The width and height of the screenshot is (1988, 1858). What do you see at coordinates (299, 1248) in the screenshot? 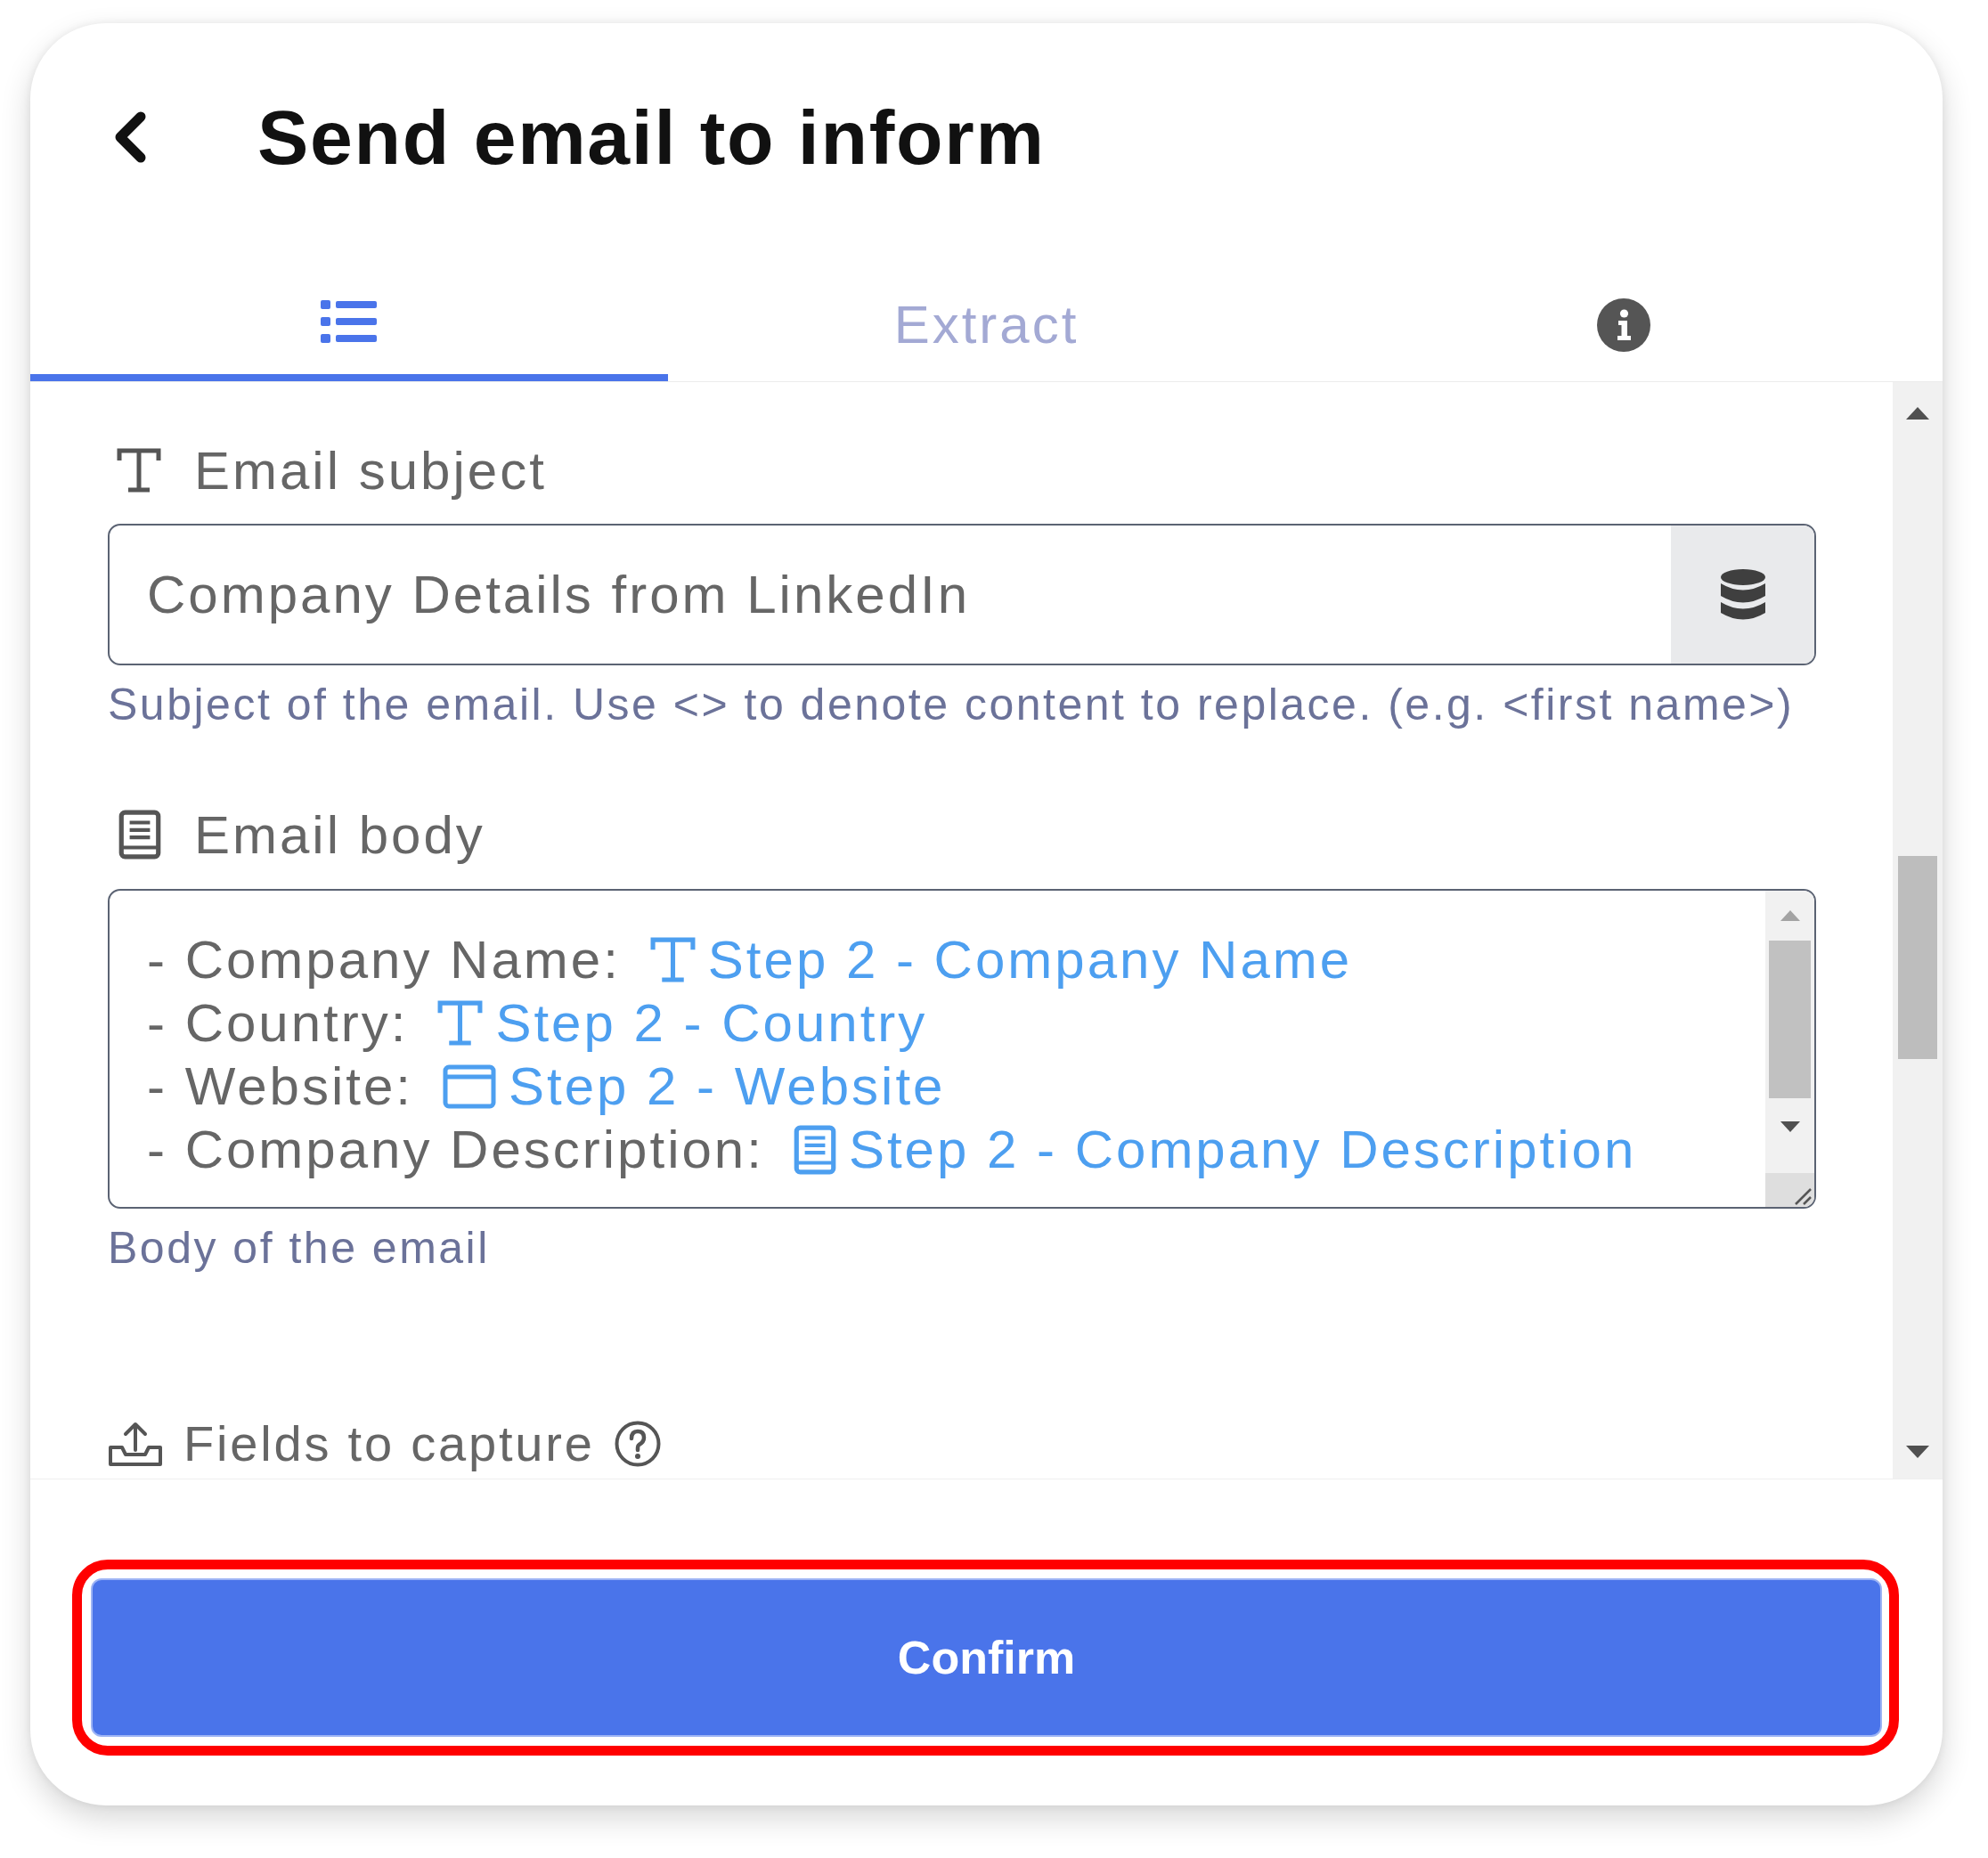
I see `helper-text: Body of the email` at bounding box center [299, 1248].